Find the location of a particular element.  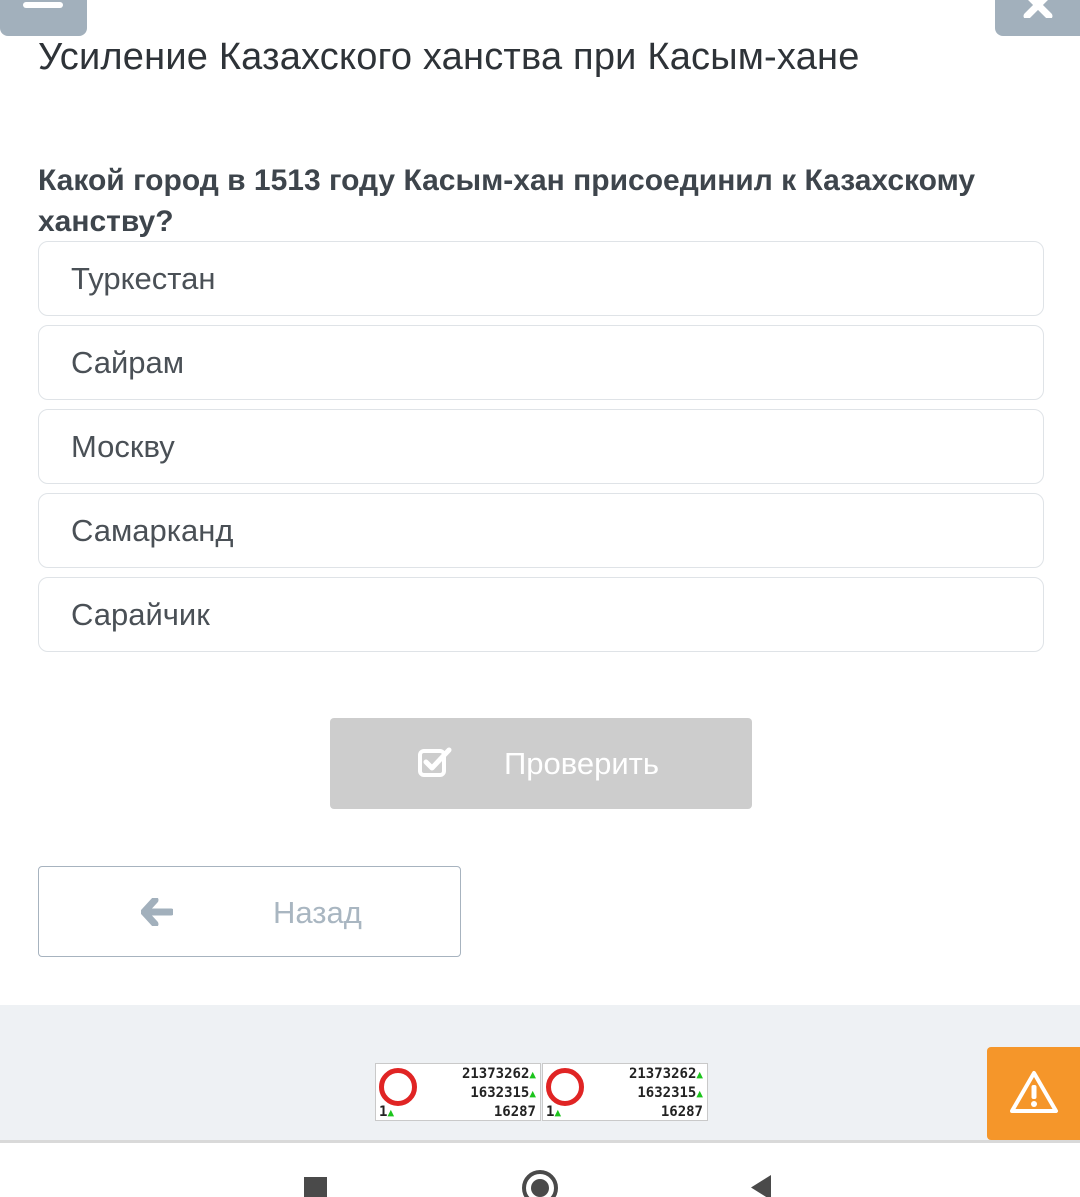

answer-option-label: Москву is located at coordinates (123, 446).